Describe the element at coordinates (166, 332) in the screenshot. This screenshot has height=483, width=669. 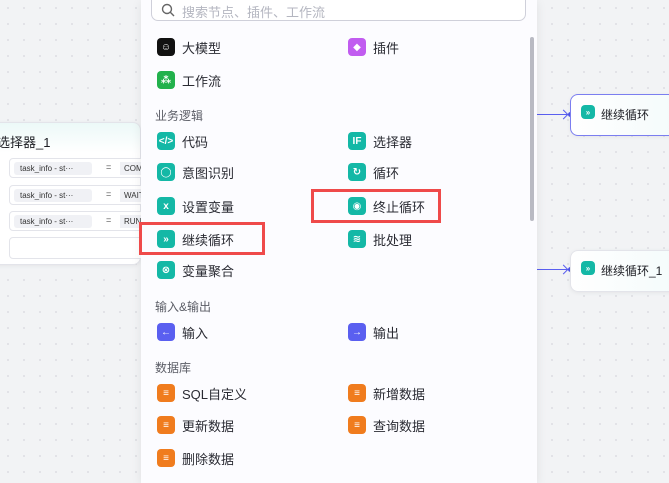
I see `input-icon: ←` at that location.